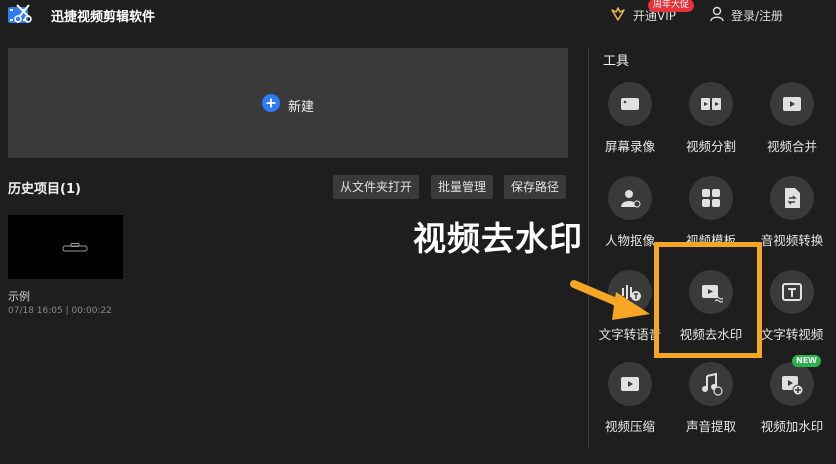 The image size is (836, 464). I want to click on tool-add-watermark: 视频加水印, so click(792, 402).